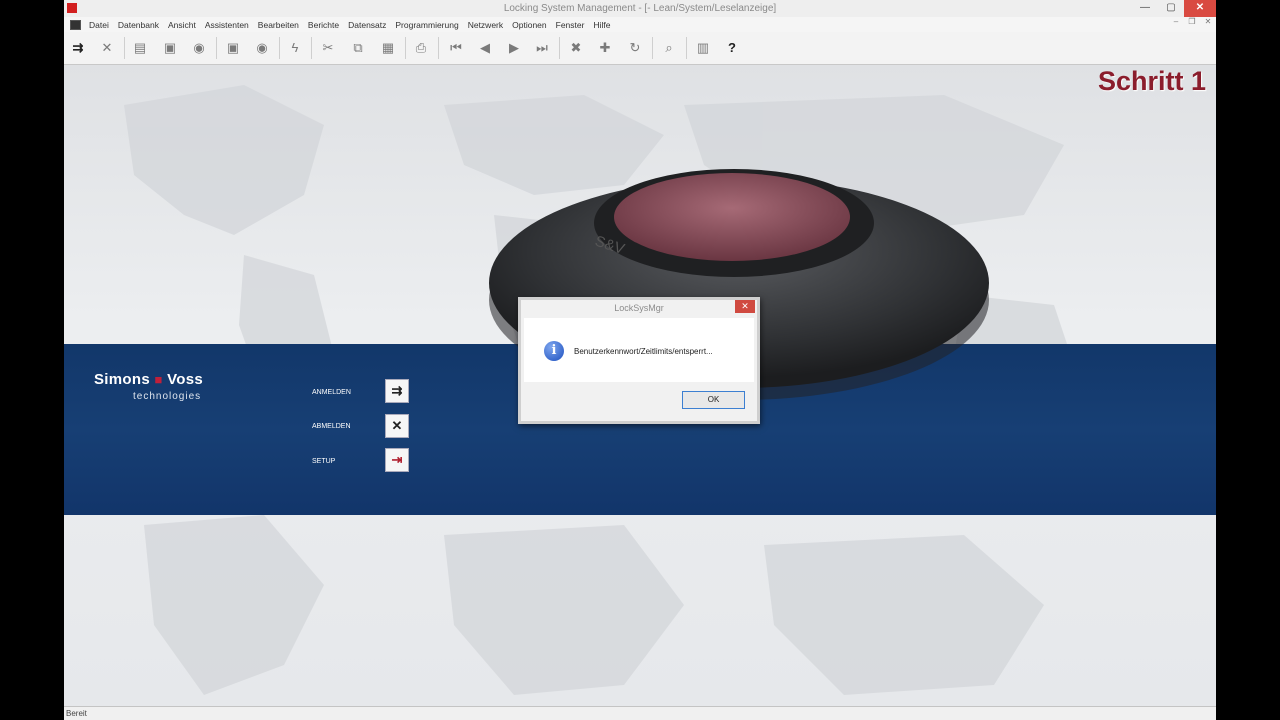  What do you see at coordinates (262, 48) in the screenshot?
I see `new-transponder-icon: ◉` at bounding box center [262, 48].